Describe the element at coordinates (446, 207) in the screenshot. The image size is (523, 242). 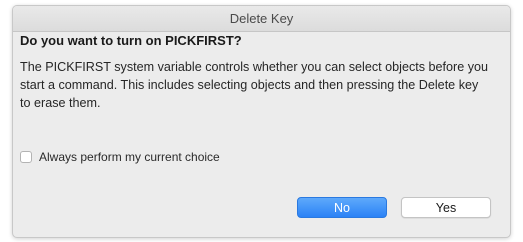
I see `yes-button: Yes` at that location.